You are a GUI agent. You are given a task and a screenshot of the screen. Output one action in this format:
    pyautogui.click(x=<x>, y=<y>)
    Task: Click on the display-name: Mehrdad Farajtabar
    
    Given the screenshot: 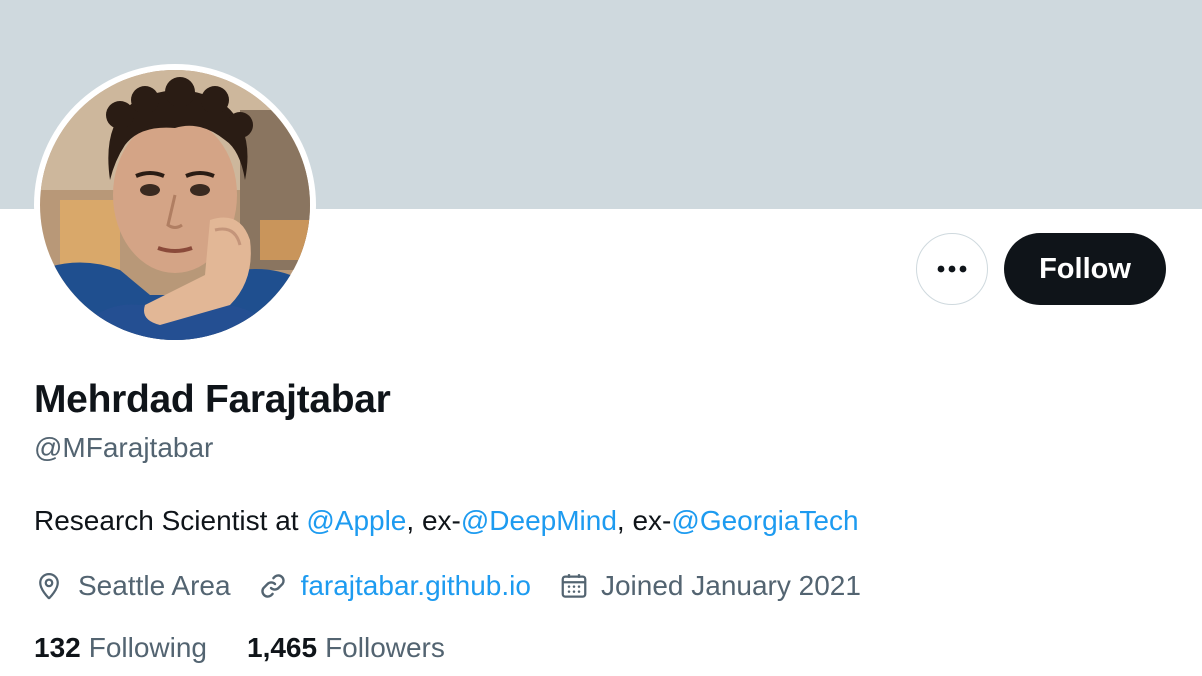 What is the action you would take?
    pyautogui.click(x=212, y=399)
    